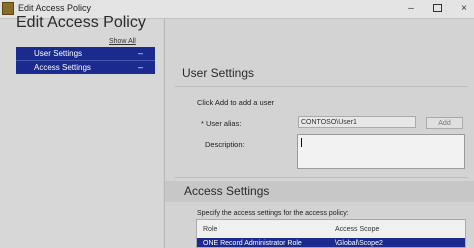 This screenshot has height=248, width=474. I want to click on minimize-button: –, so click(411, 8).